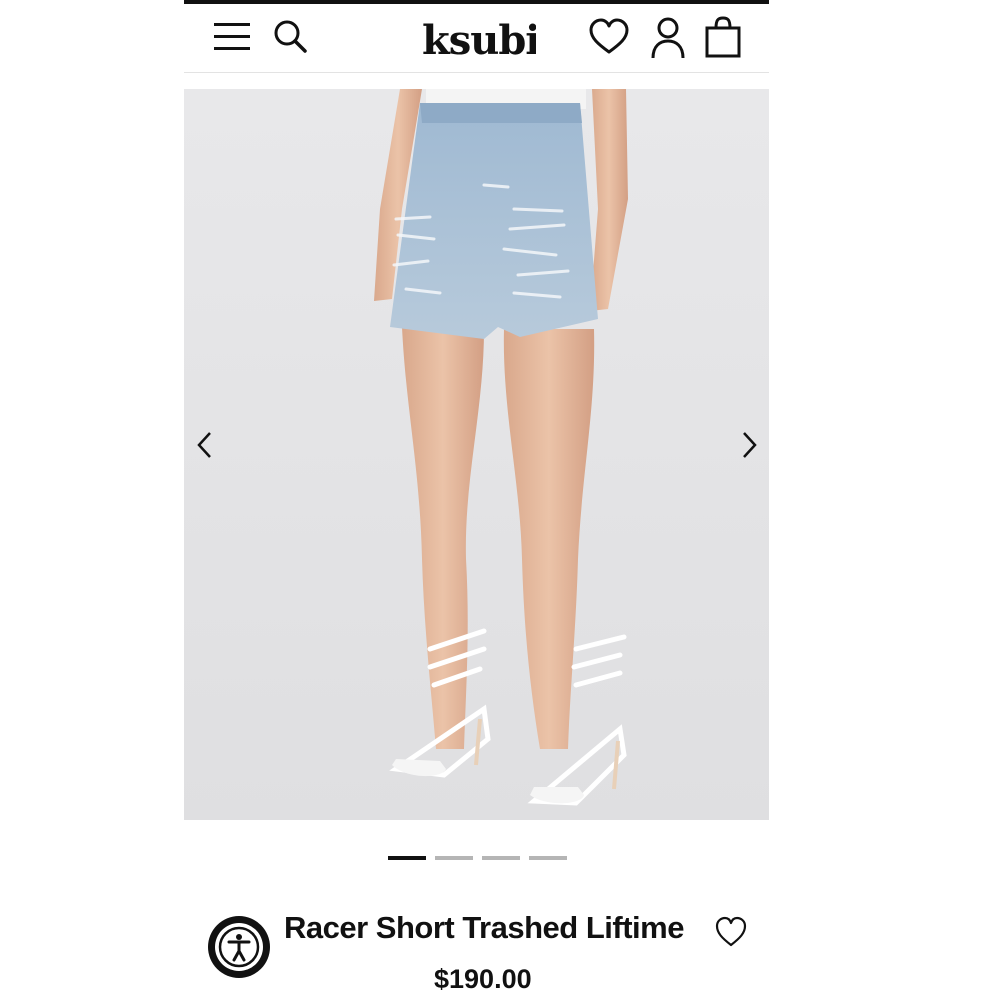 This screenshot has width=1000, height=1000. What do you see at coordinates (204, 445) in the screenshot?
I see `chevron-left-icon` at bounding box center [204, 445].